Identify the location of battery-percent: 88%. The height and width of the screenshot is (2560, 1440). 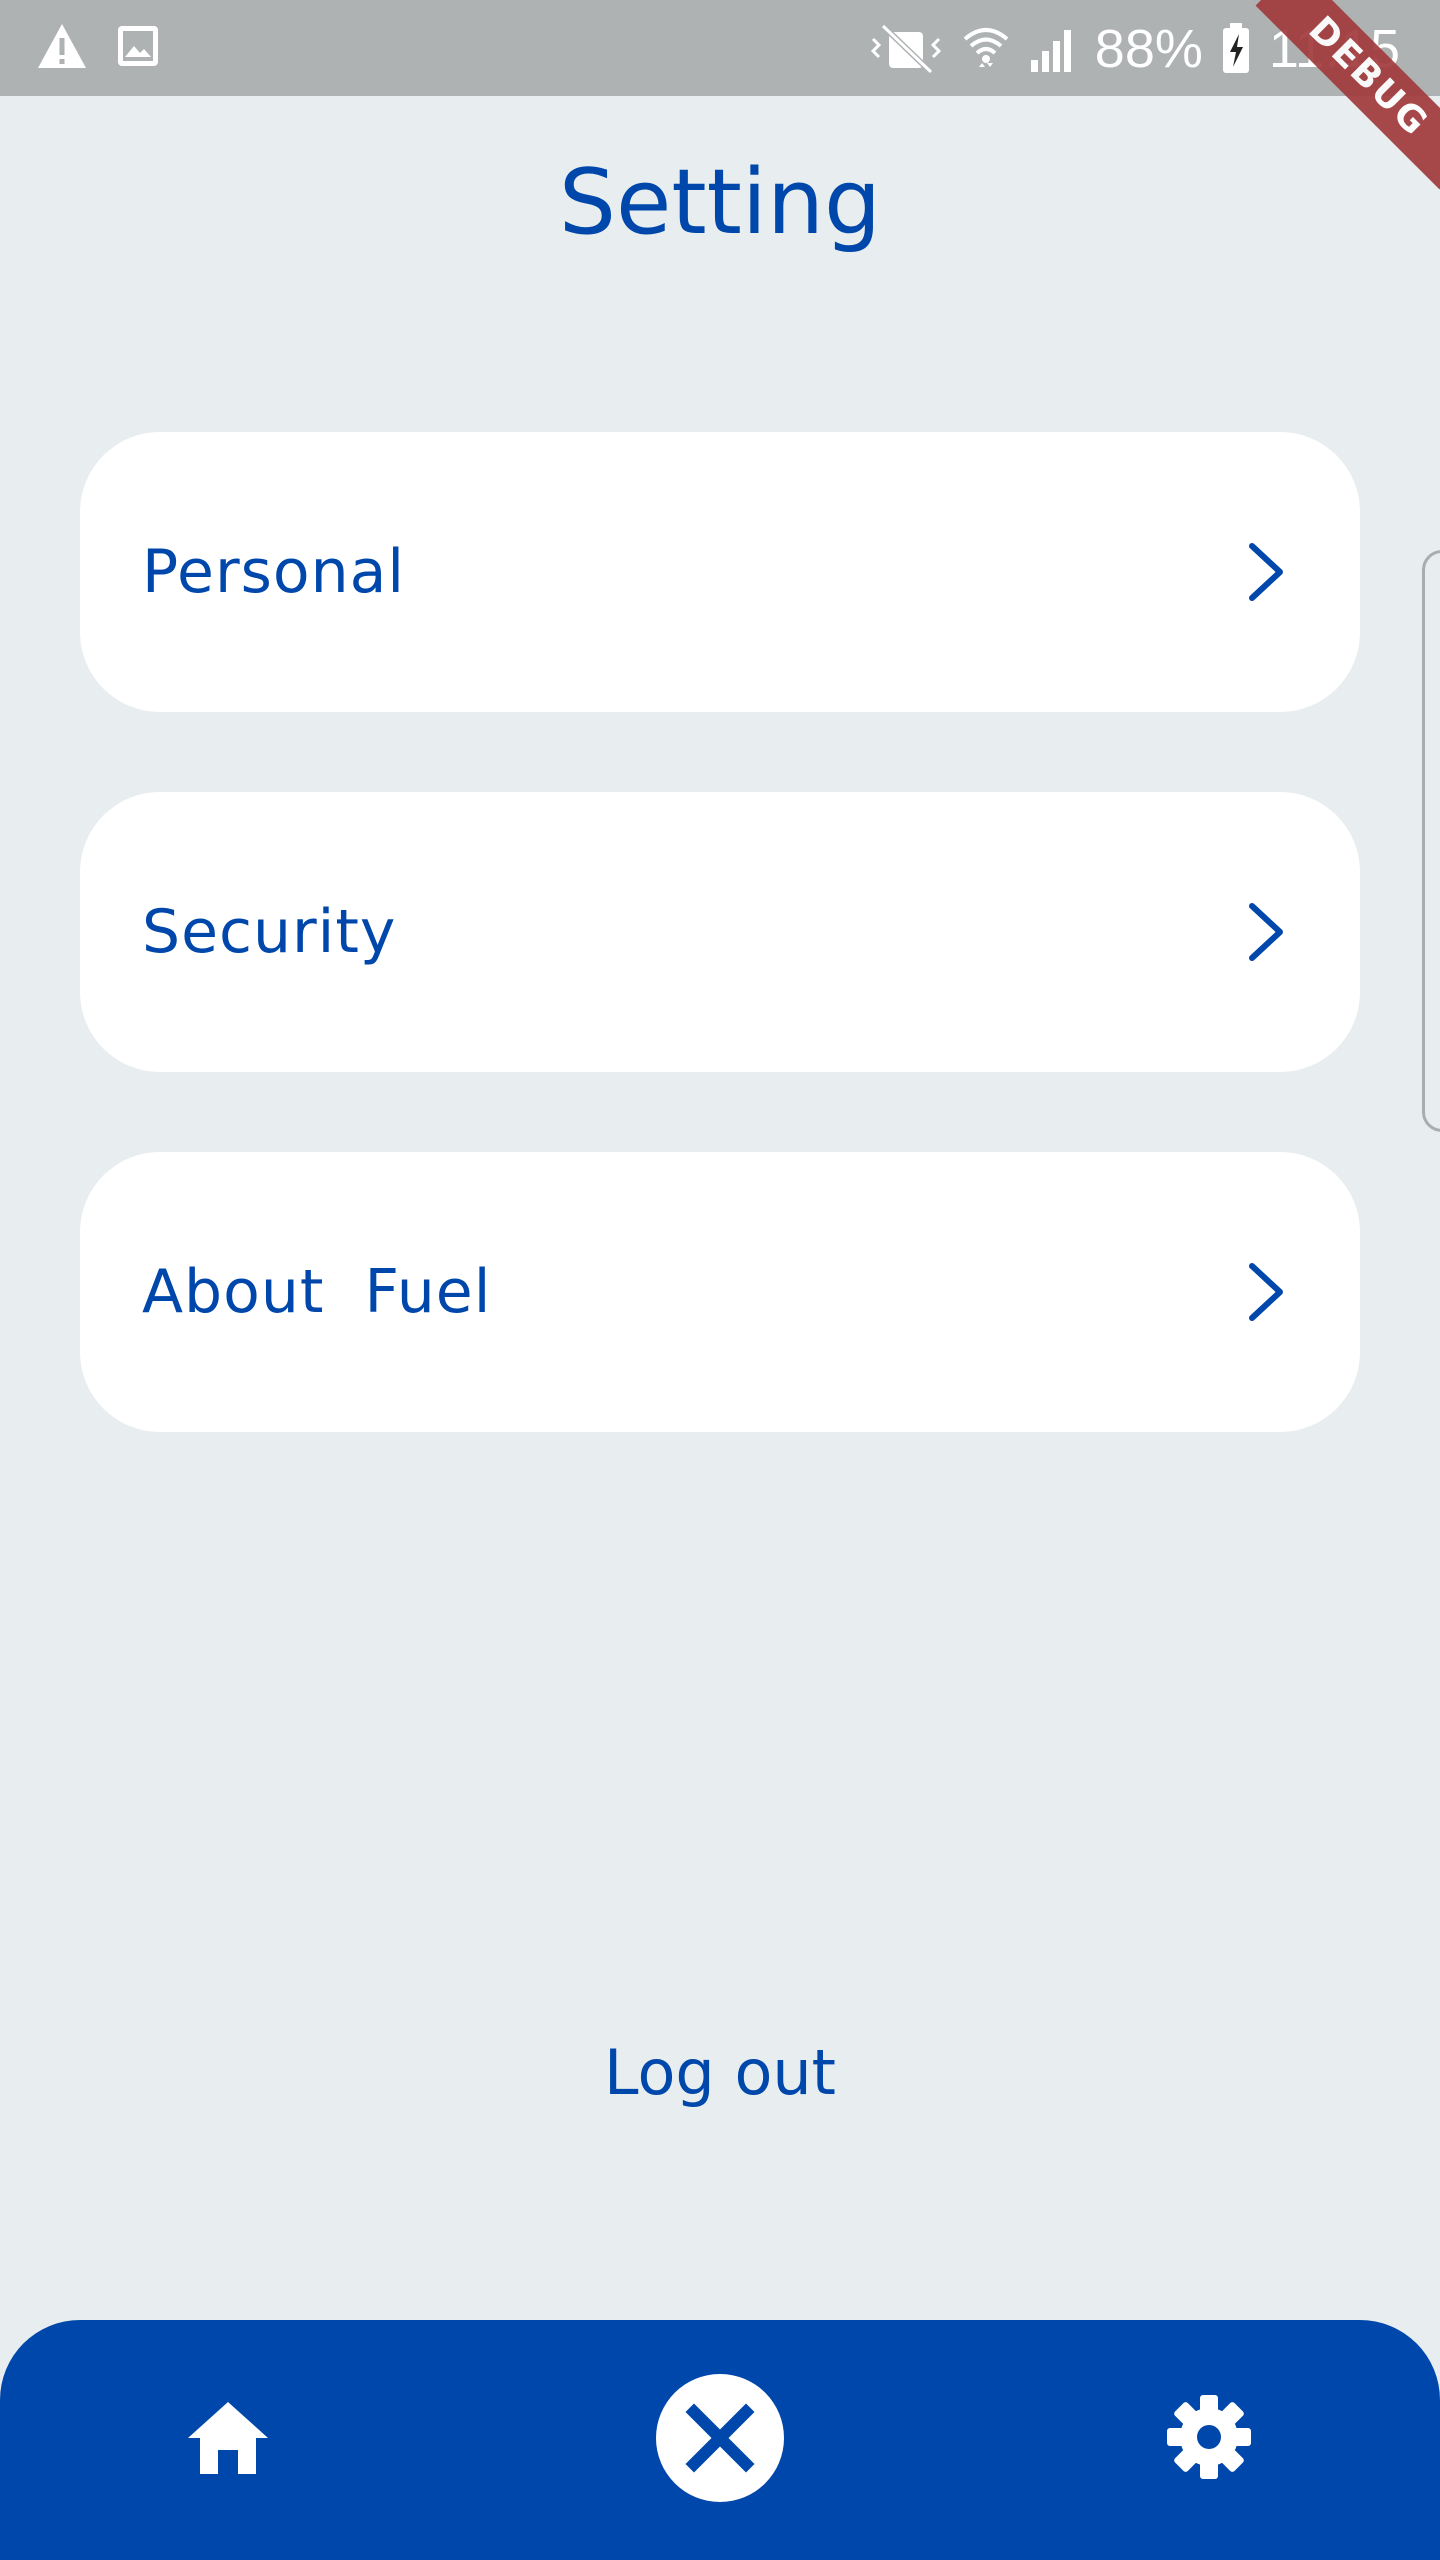
(1148, 49).